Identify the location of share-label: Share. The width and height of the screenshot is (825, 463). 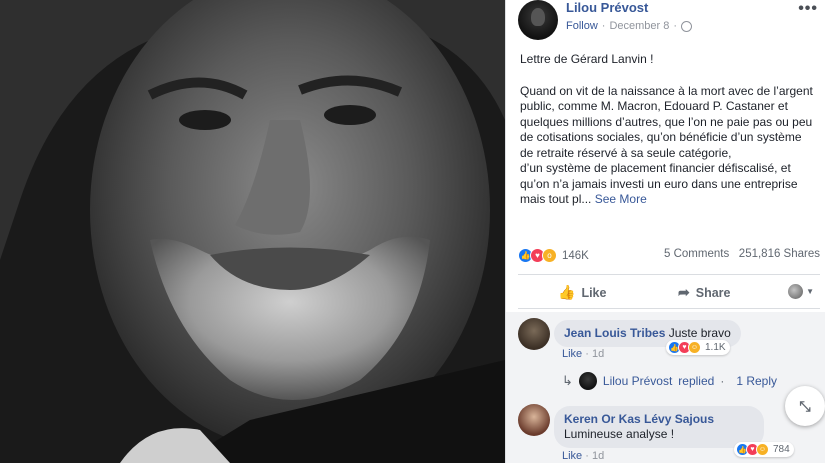
(713, 292).